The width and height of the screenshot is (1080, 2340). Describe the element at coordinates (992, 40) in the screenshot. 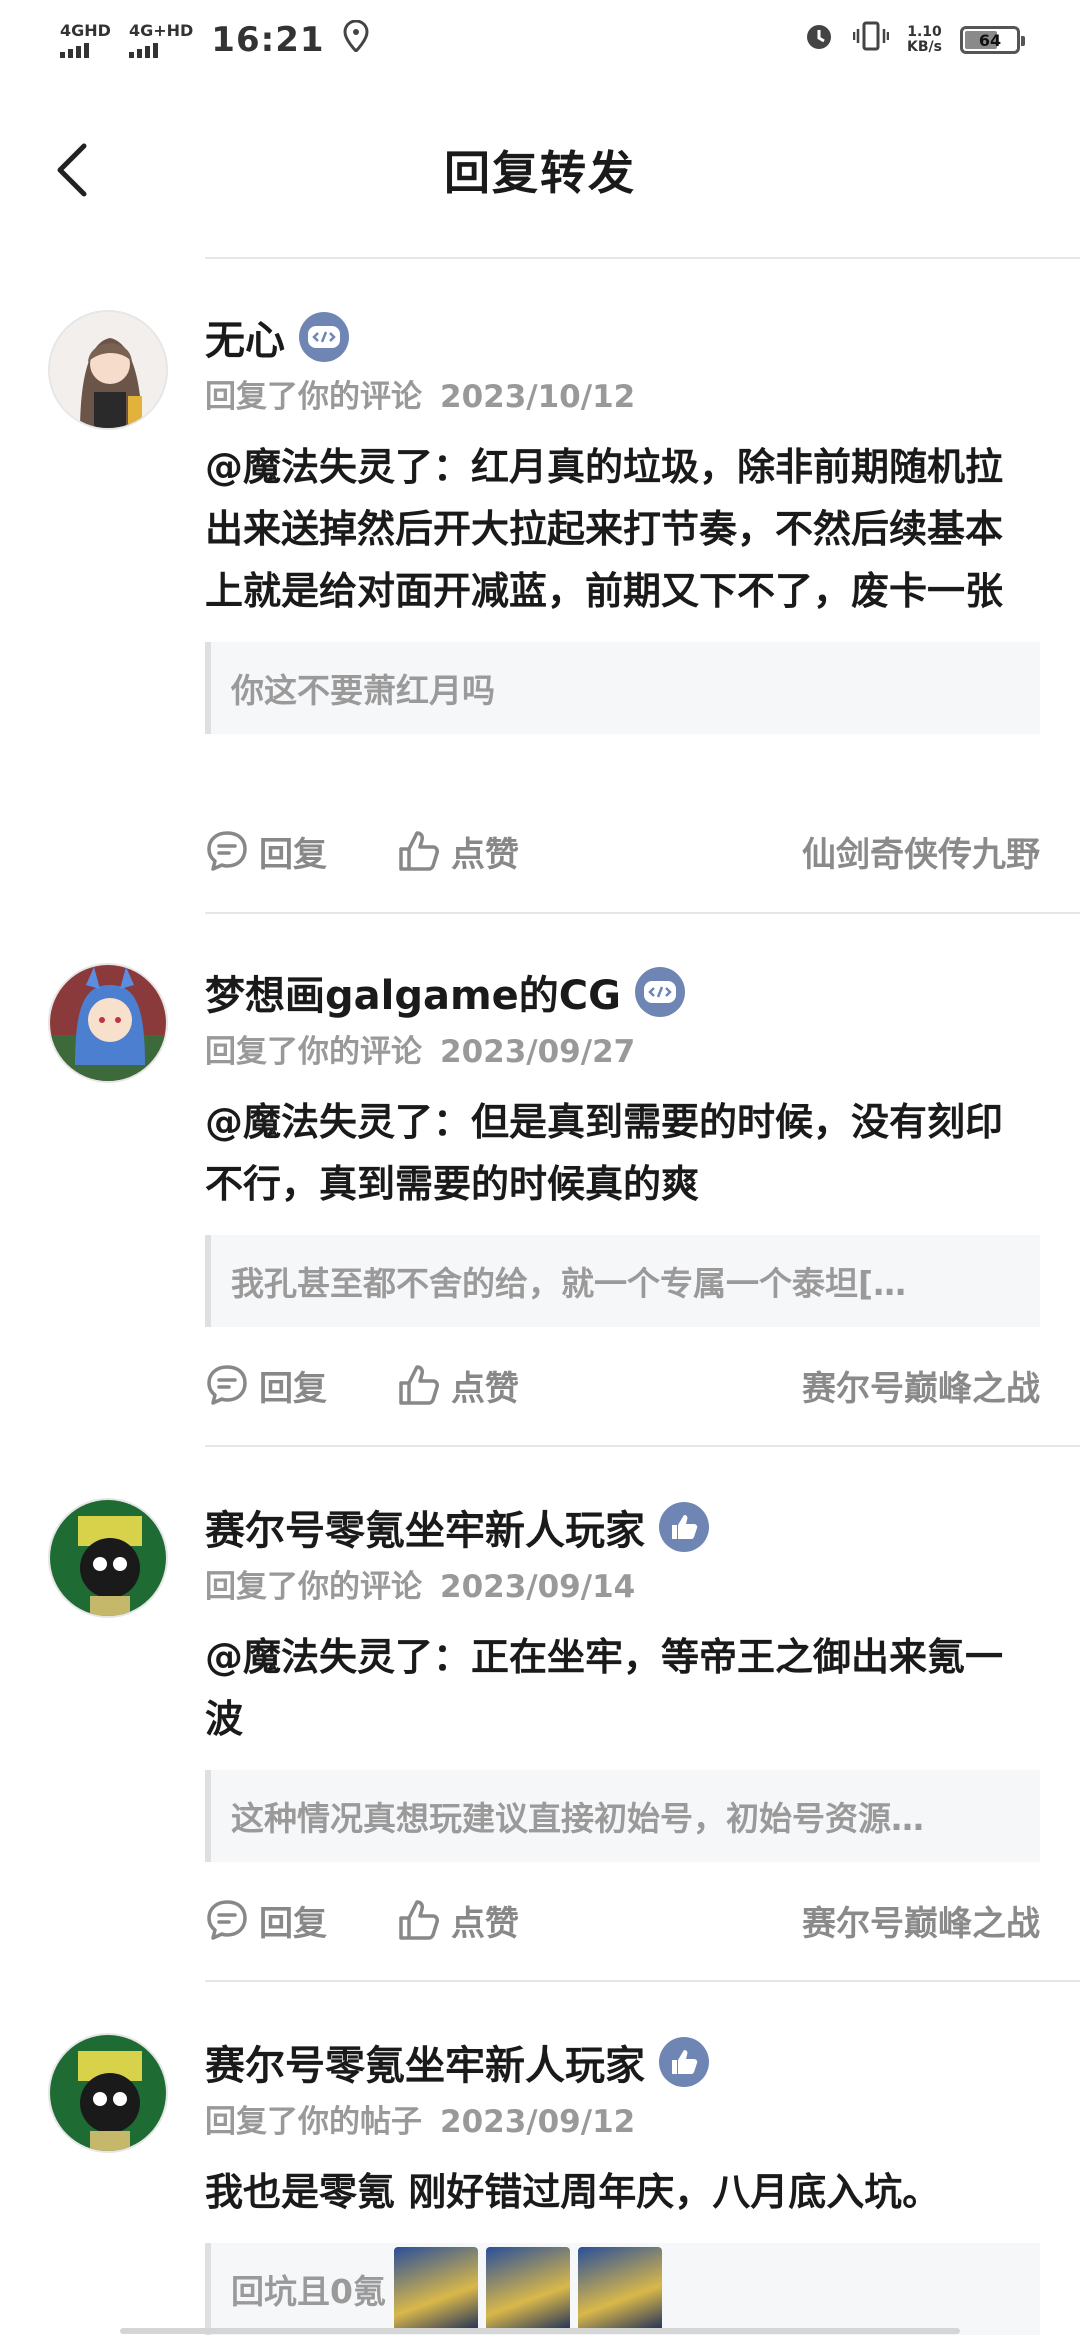

I see `battery-icon: 64` at that location.